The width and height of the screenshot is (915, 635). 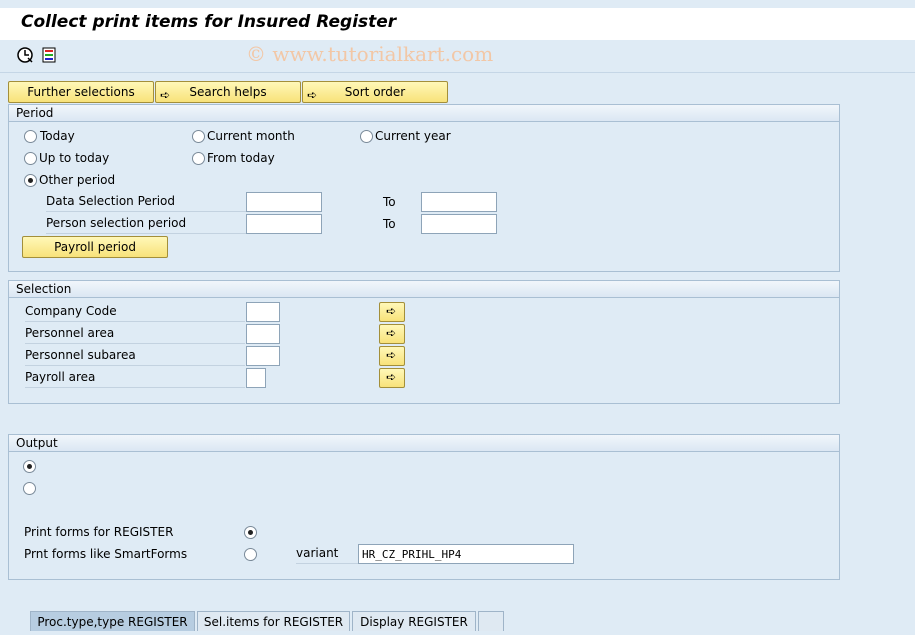 I want to click on payroll-area-label: Payroll area, so click(x=135, y=378).